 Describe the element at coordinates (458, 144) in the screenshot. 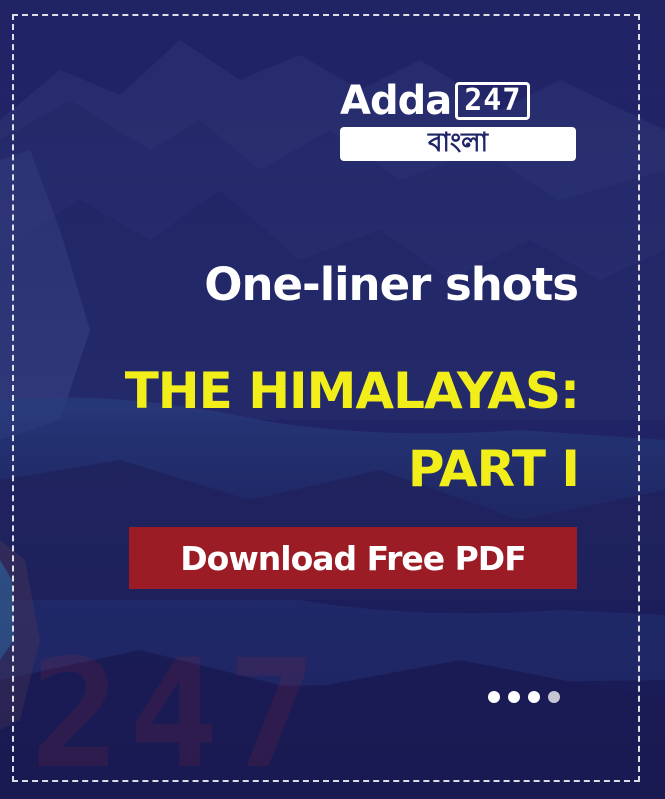

I see `logo-bangla-tag: বাংলা` at that location.